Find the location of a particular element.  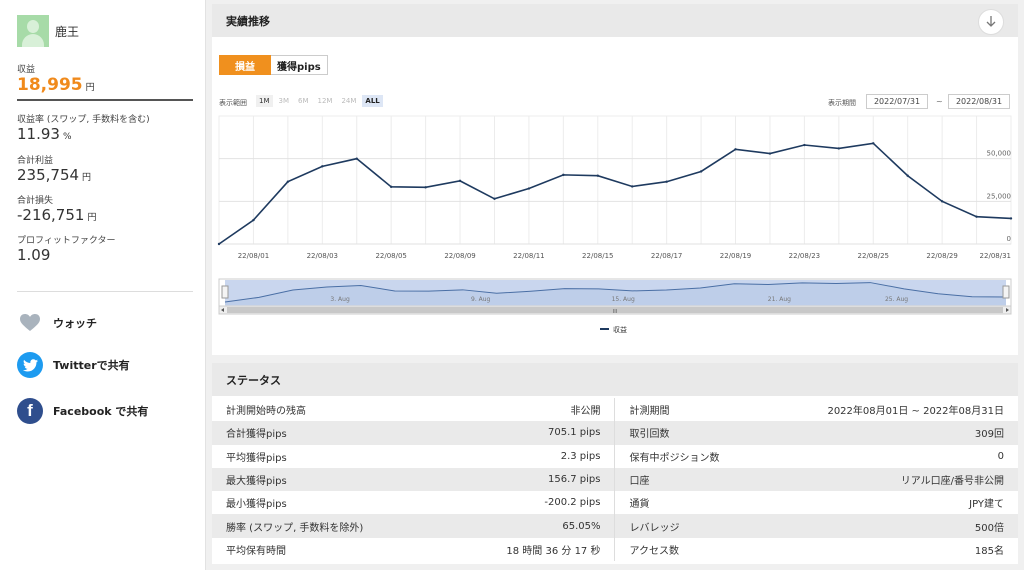

total-loss-label: 合計損失 is located at coordinates (35, 201).